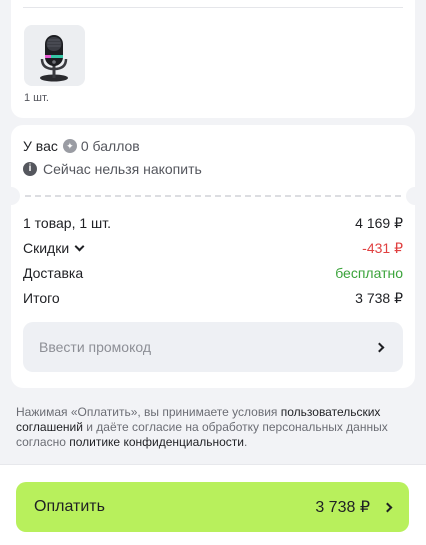 The width and height of the screenshot is (426, 545). Describe the element at coordinates (110, 146) in the screenshot. I see `points-balance: 0 баллов` at that location.